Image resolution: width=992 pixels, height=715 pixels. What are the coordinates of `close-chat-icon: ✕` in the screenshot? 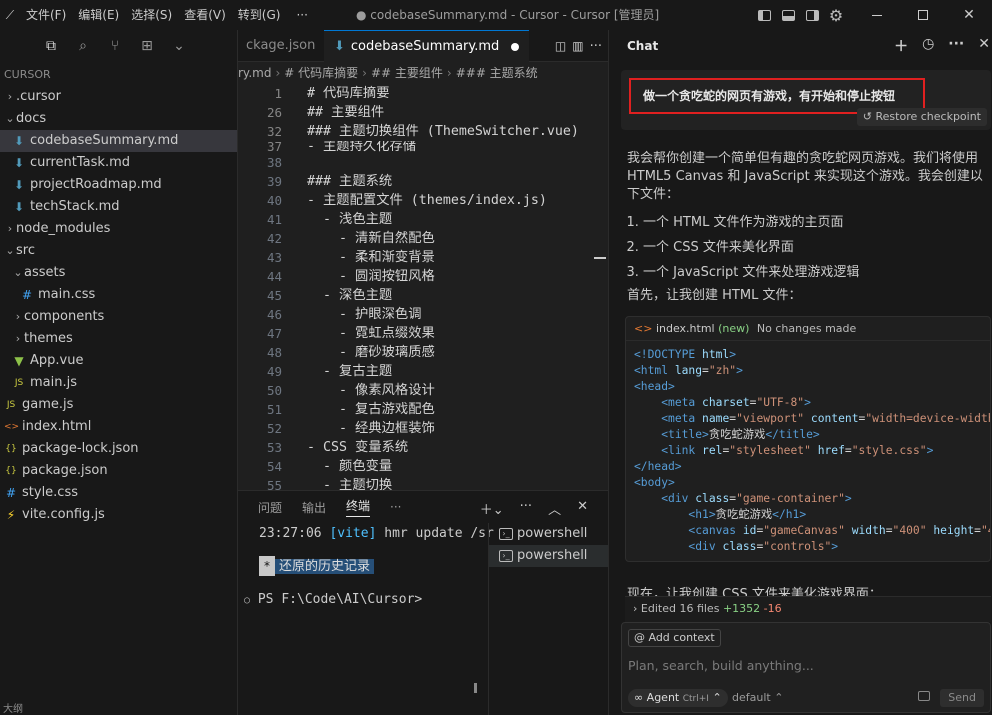 It's located at (984, 46).